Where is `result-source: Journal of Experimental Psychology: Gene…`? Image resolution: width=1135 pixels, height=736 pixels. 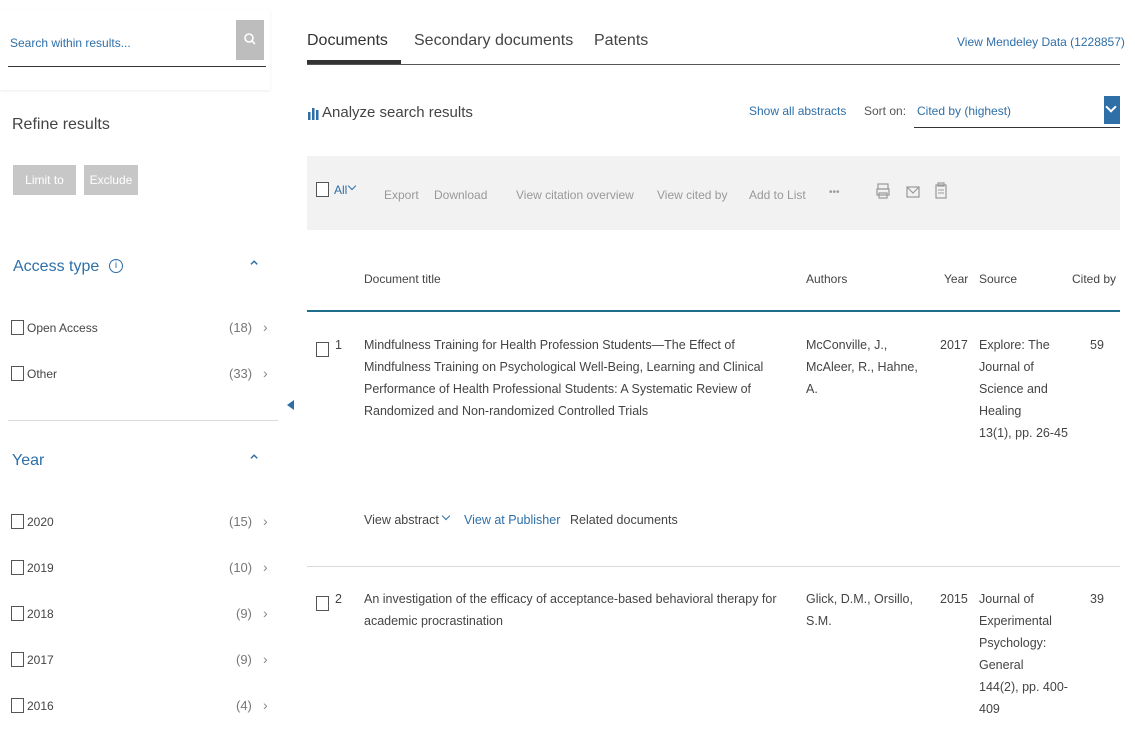 result-source: Journal of Experimental Psychology: Gene… is located at coordinates (1024, 654).